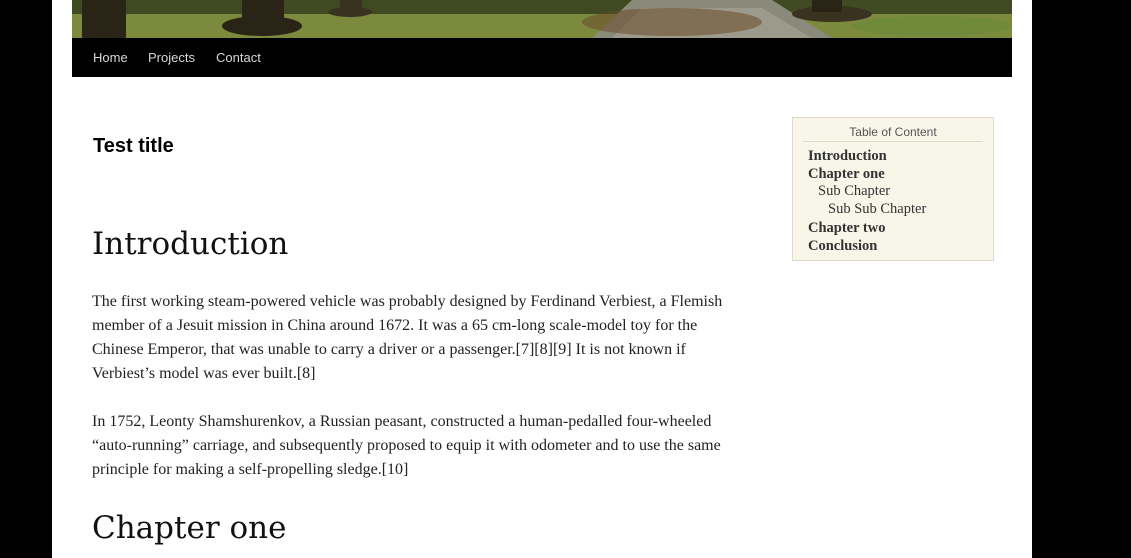  I want to click on section-heading-introduction: Introduction, so click(190, 244).